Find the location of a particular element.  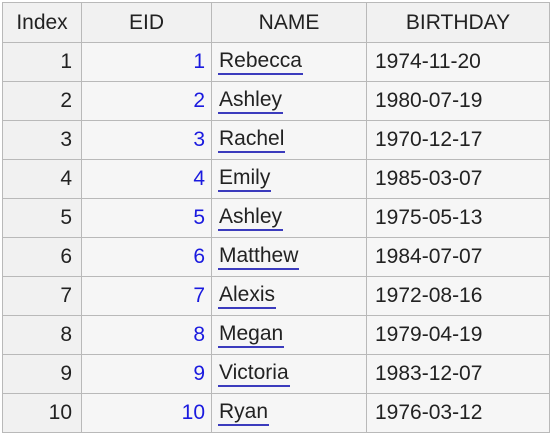

header-row: Index EID NAME BIRTHDAY is located at coordinates (276, 22).